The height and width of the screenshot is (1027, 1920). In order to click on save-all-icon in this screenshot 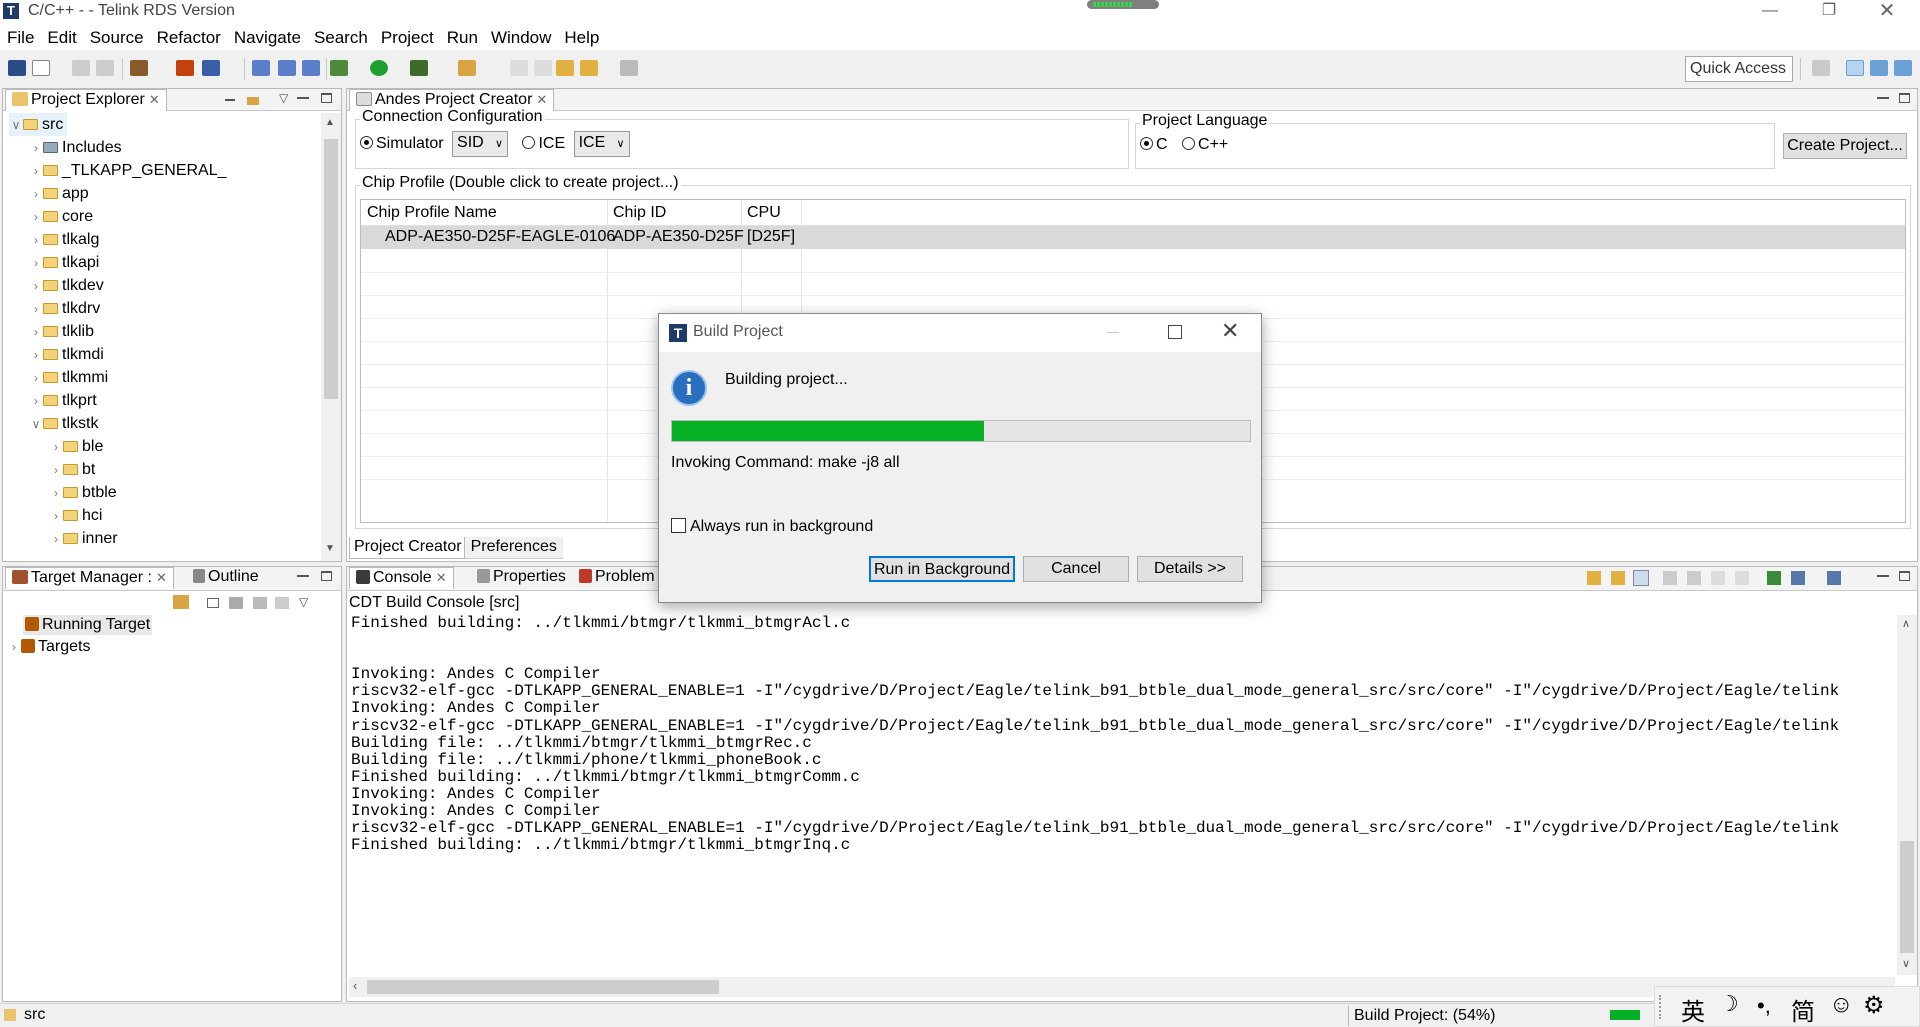, I will do `click(105, 68)`.